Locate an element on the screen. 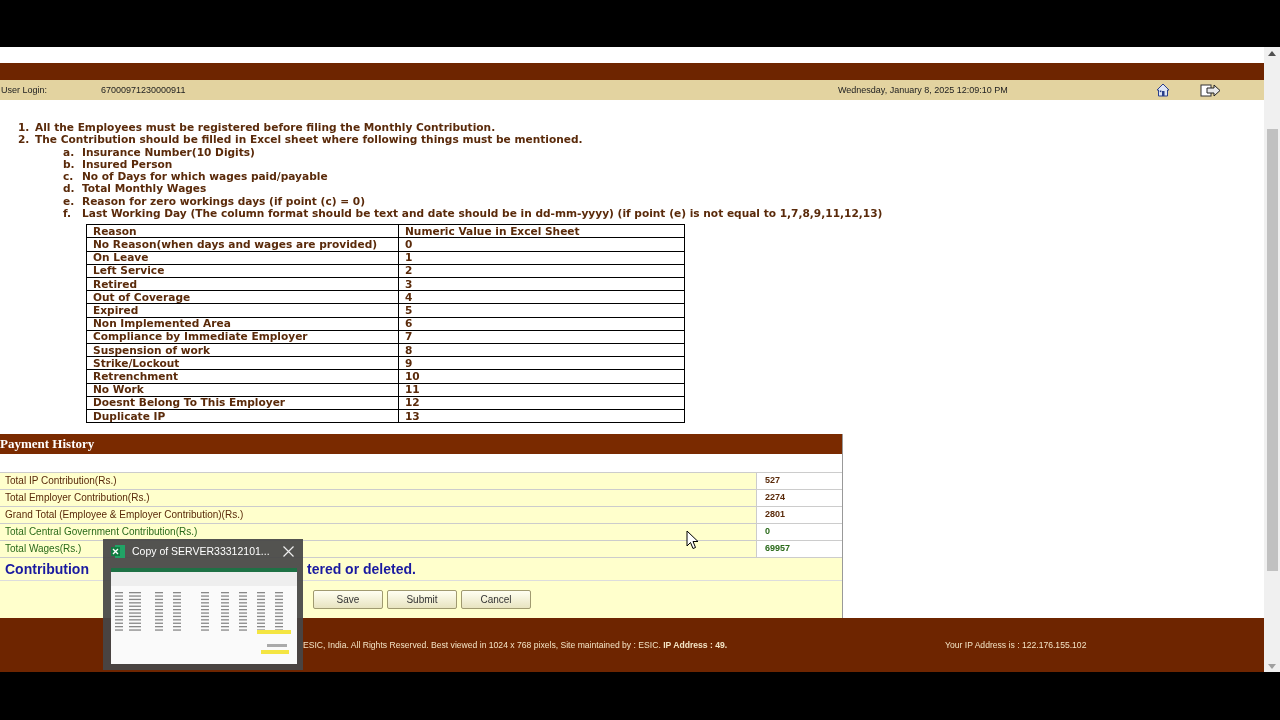 This screenshot has height=720, width=1280. instruction-text: Total Monthly Wages is located at coordinates (144, 188).